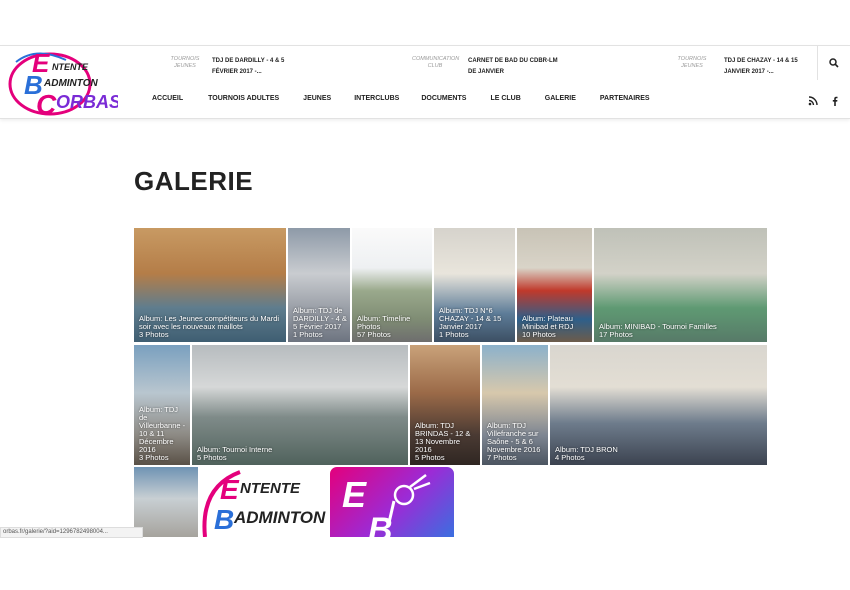 This screenshot has height=590, width=850. Describe the element at coordinates (502, 457) in the screenshot. I see `album-count: 7 Photos` at that location.